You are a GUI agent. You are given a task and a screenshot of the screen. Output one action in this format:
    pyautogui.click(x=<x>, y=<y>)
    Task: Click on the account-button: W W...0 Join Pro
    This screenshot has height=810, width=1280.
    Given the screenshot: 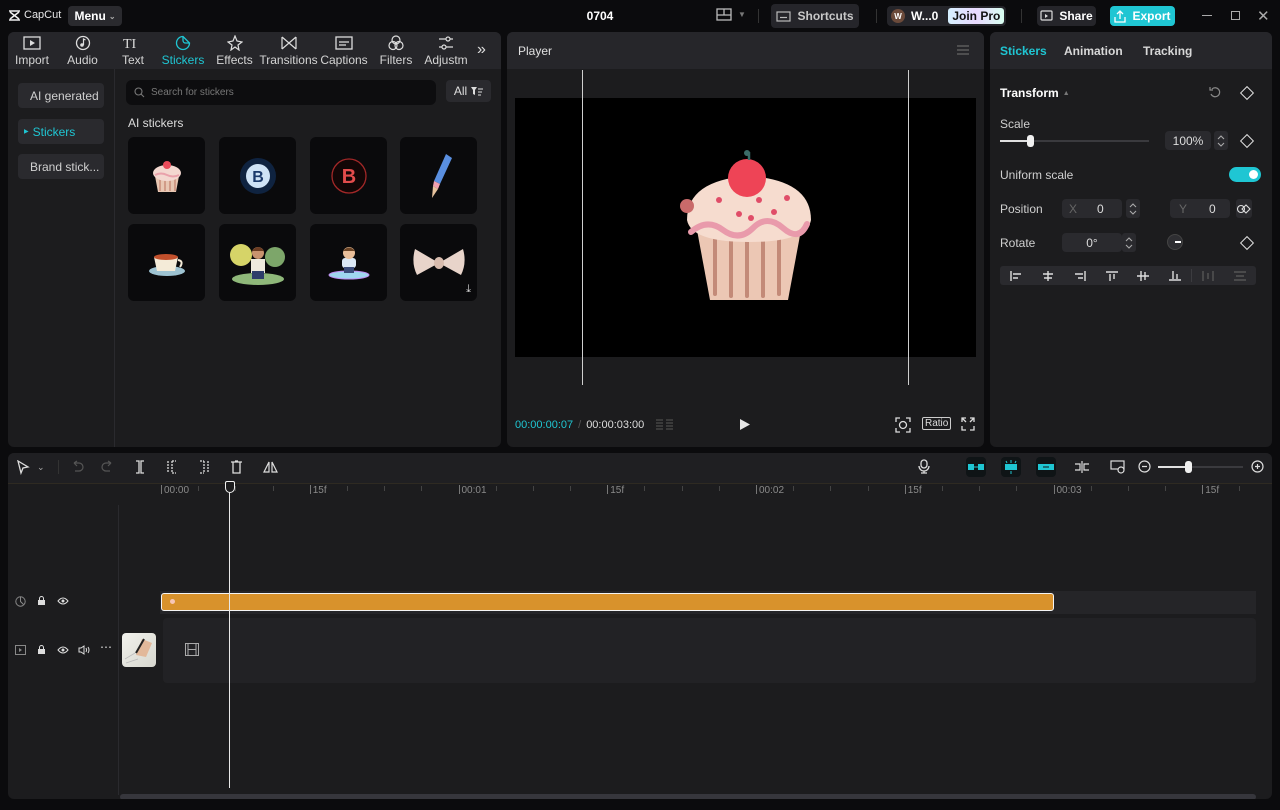 What is the action you would take?
    pyautogui.click(x=946, y=16)
    